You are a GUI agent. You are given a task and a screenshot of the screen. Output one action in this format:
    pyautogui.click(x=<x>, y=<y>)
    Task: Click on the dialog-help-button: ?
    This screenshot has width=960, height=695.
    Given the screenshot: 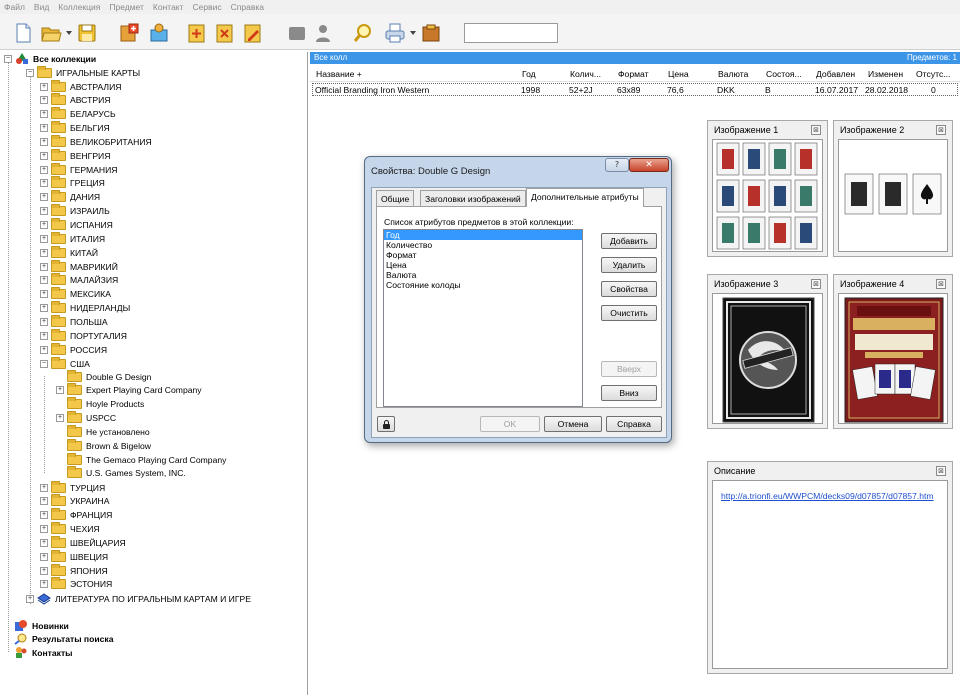 What is the action you would take?
    pyautogui.click(x=617, y=165)
    